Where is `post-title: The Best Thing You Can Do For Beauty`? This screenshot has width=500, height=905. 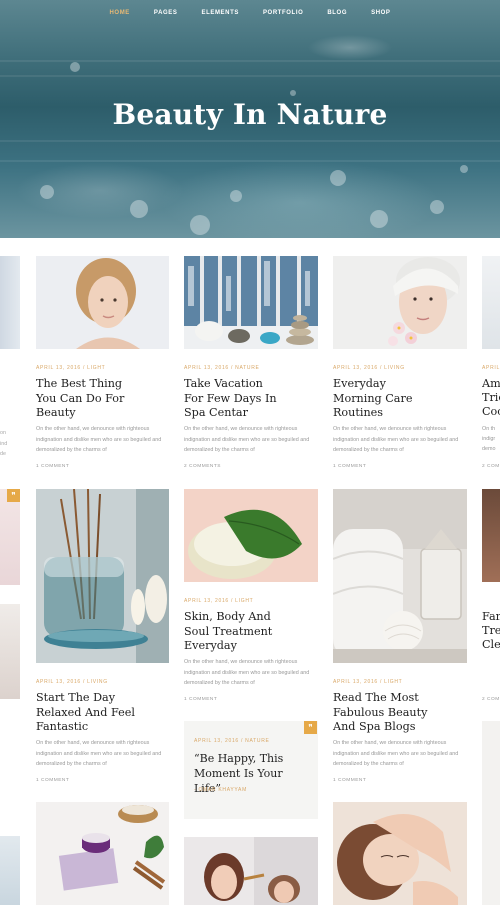
post-title: The Best Thing You Can Do For Beauty is located at coordinates (83, 399).